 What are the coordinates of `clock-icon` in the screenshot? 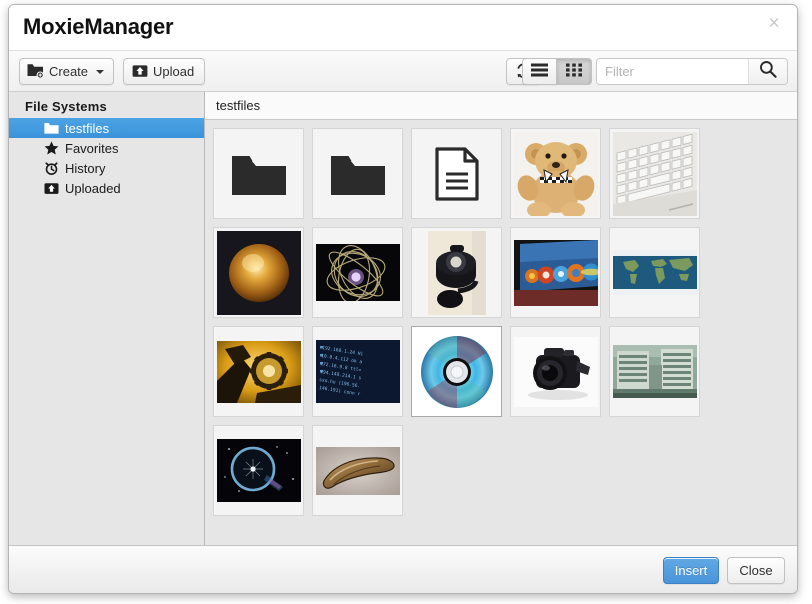 It's located at (51, 168).